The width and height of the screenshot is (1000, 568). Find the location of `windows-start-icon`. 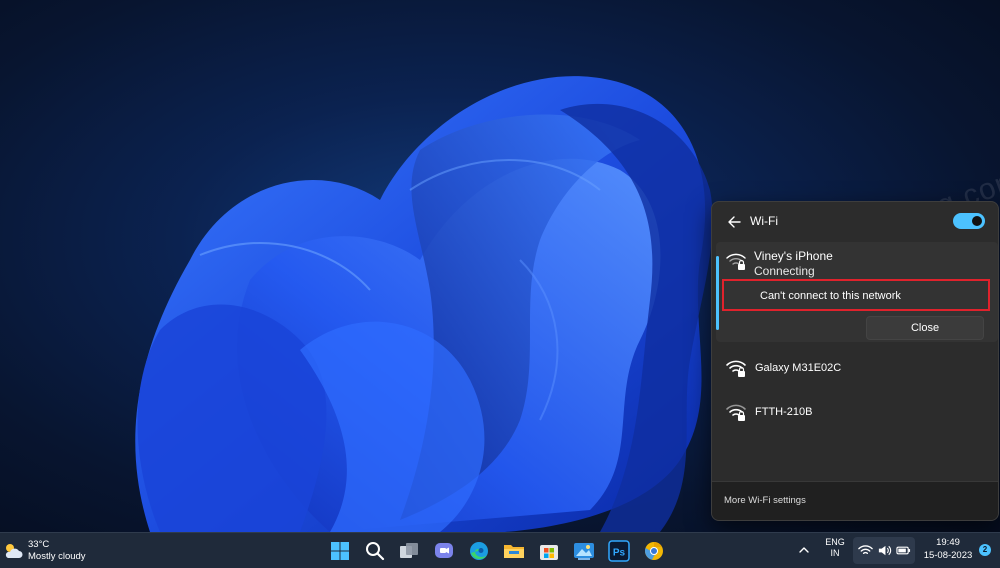

windows-start-icon is located at coordinates (340, 551).